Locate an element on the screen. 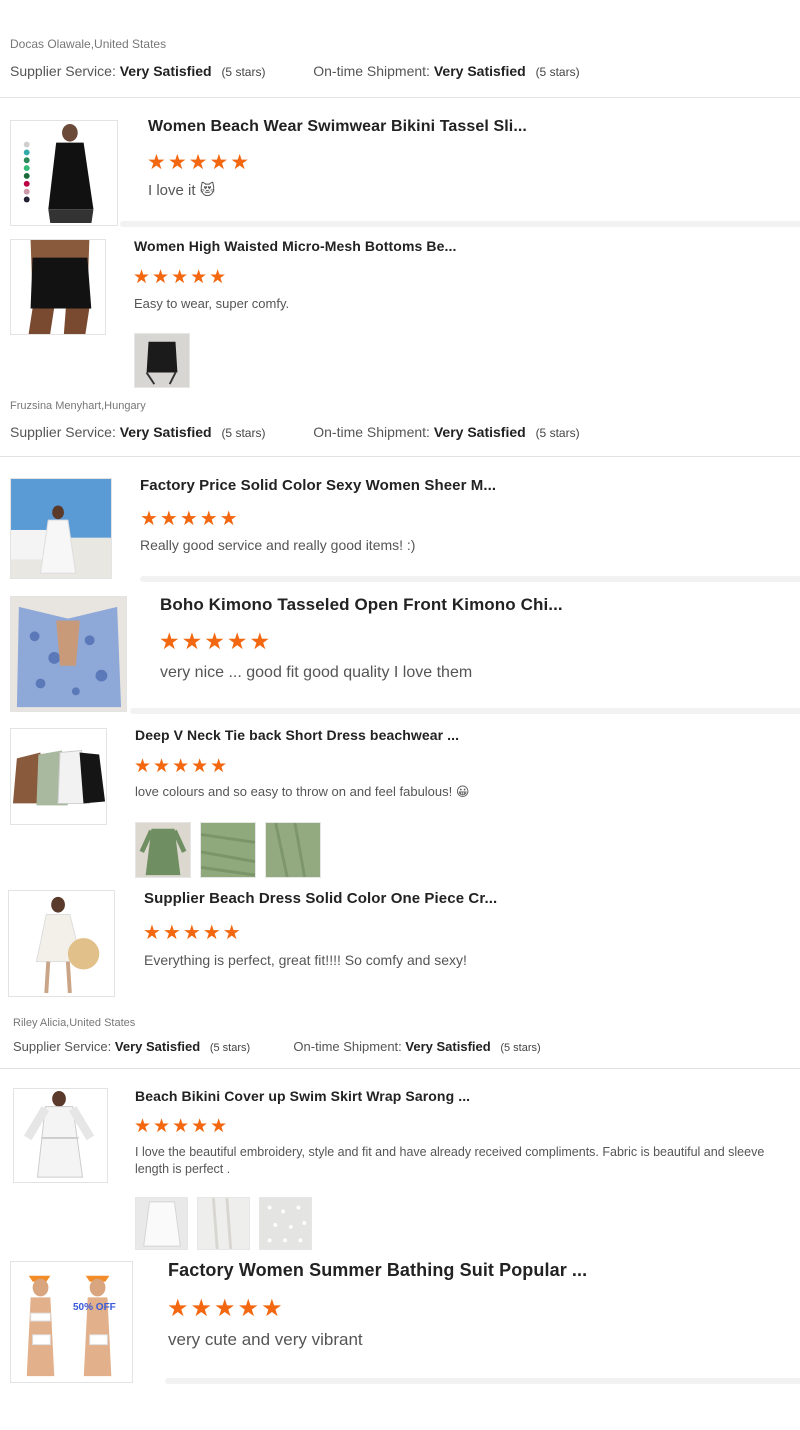 This screenshot has width=800, height=1430. green-dress-photo is located at coordinates (163, 850).